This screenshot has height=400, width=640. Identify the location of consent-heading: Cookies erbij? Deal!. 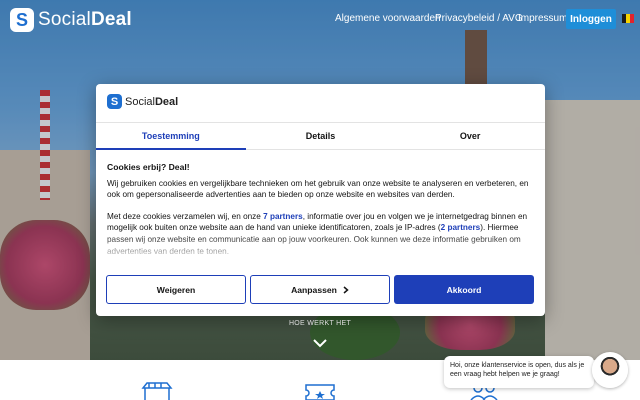
(148, 167).